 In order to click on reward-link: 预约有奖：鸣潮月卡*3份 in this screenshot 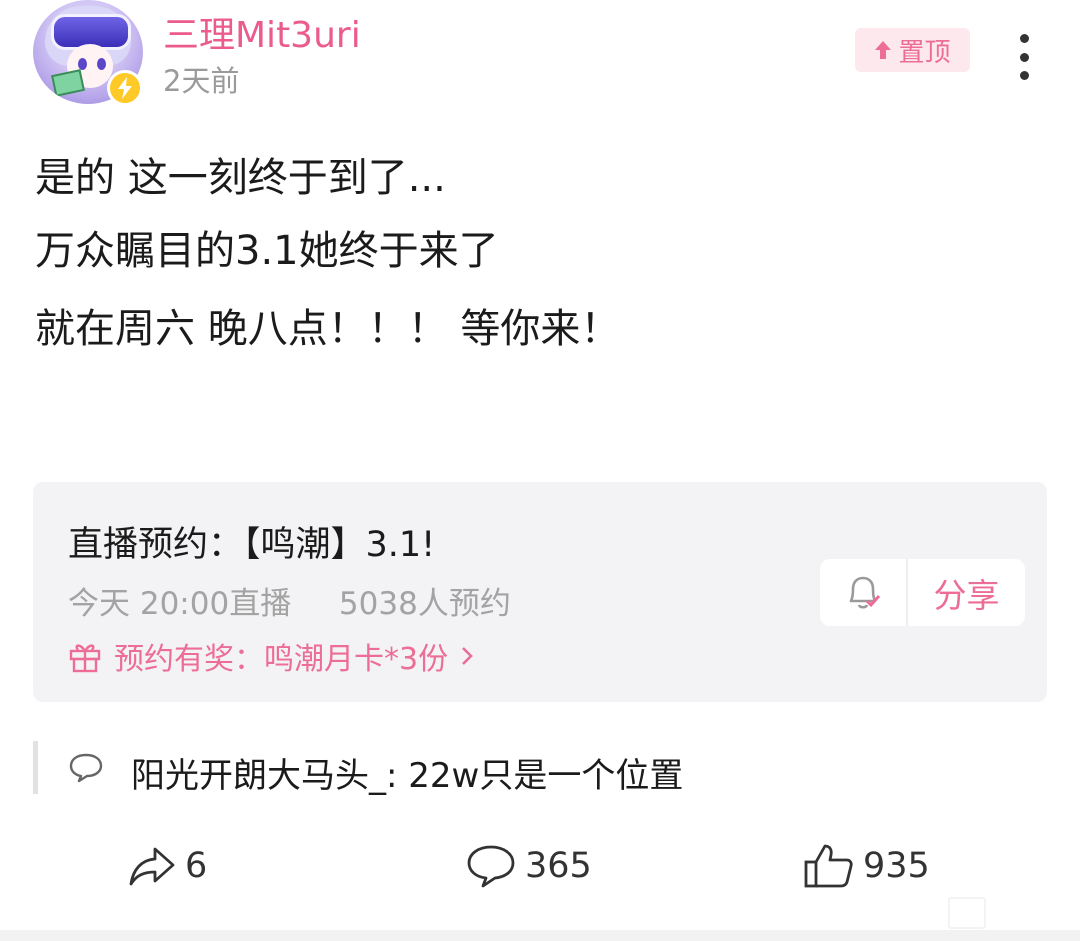, I will do `click(271, 656)`.